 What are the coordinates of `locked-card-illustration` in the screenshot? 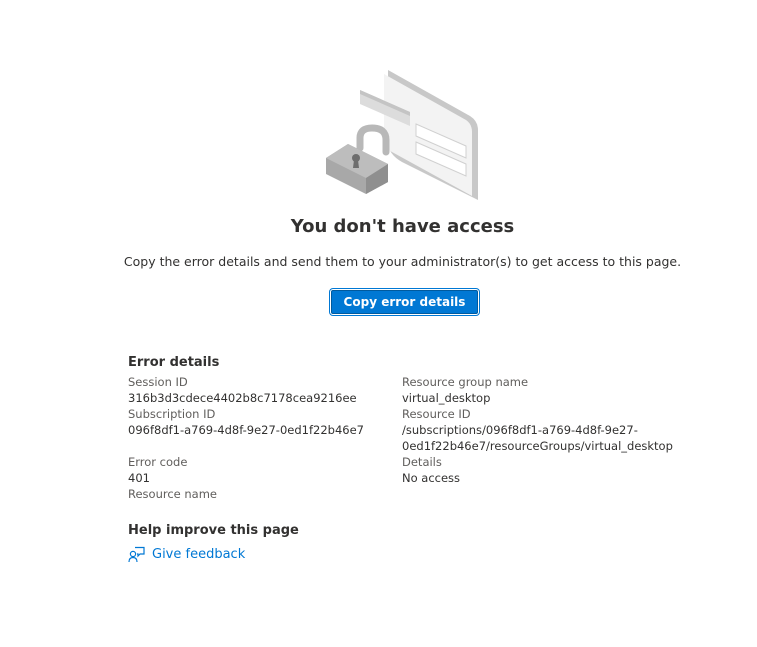 It's located at (405, 136).